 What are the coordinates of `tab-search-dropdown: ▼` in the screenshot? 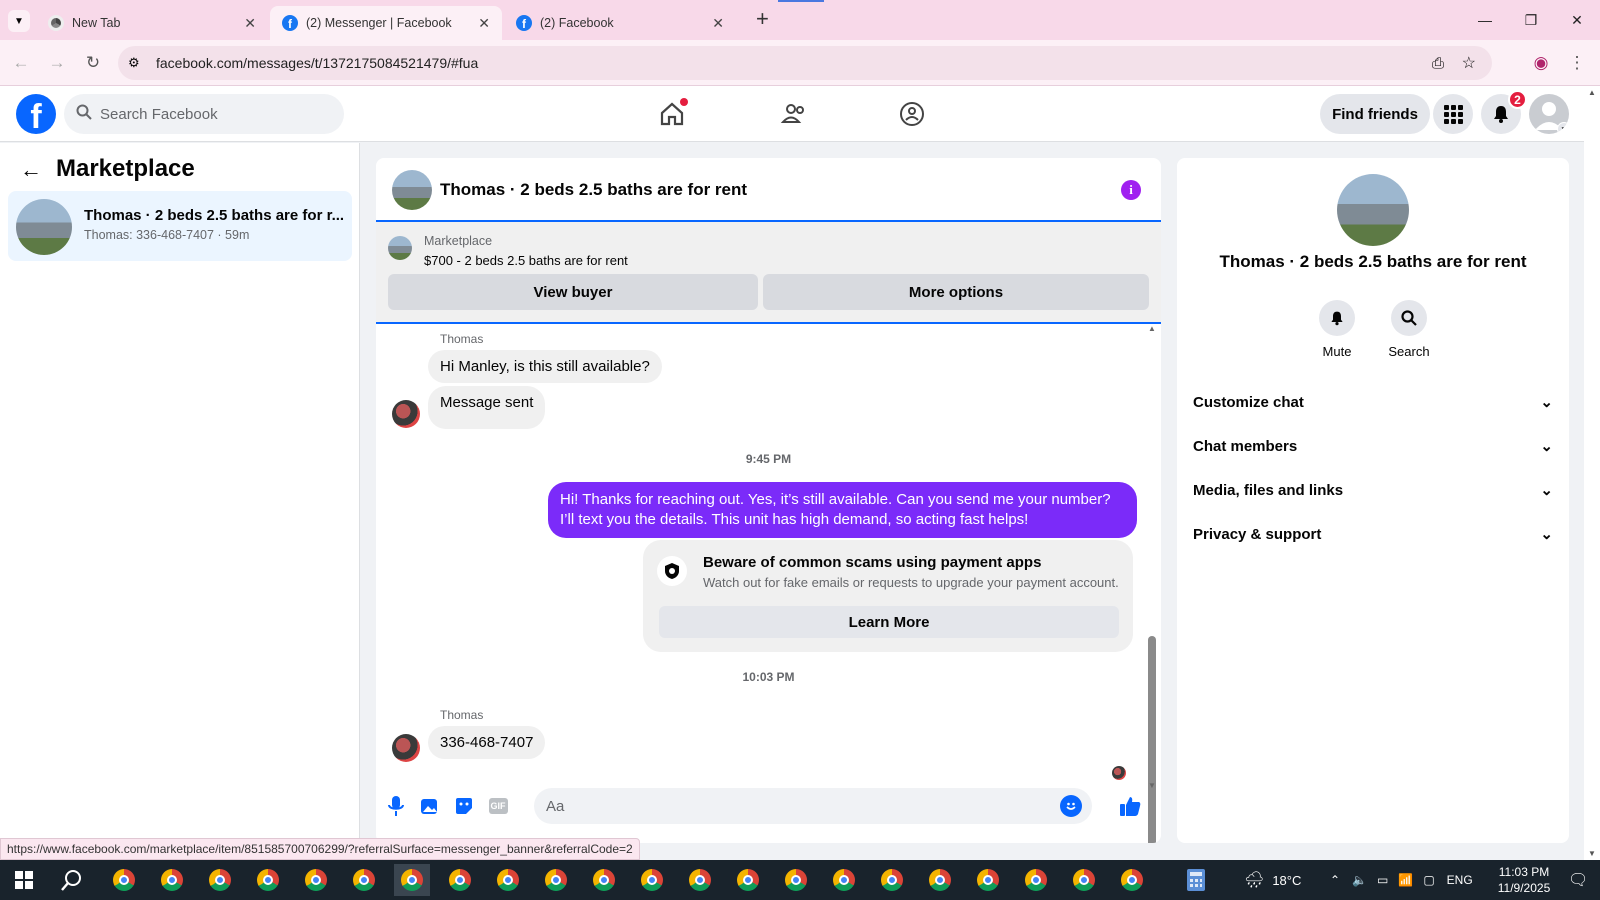 It's located at (19, 21).